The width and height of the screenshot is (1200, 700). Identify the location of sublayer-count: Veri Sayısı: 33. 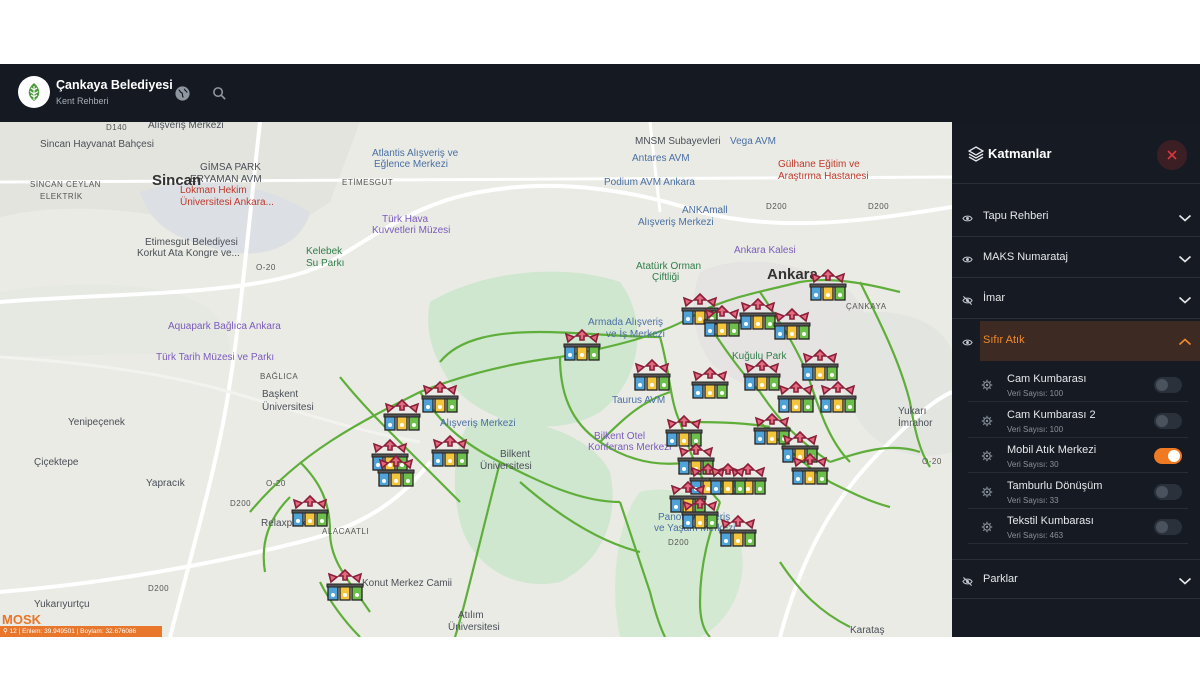
(1033, 500).